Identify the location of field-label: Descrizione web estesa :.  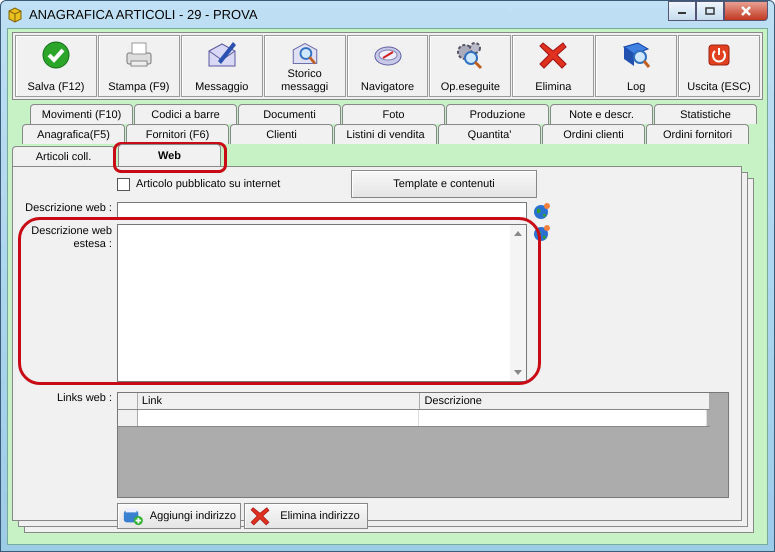
(71, 238).